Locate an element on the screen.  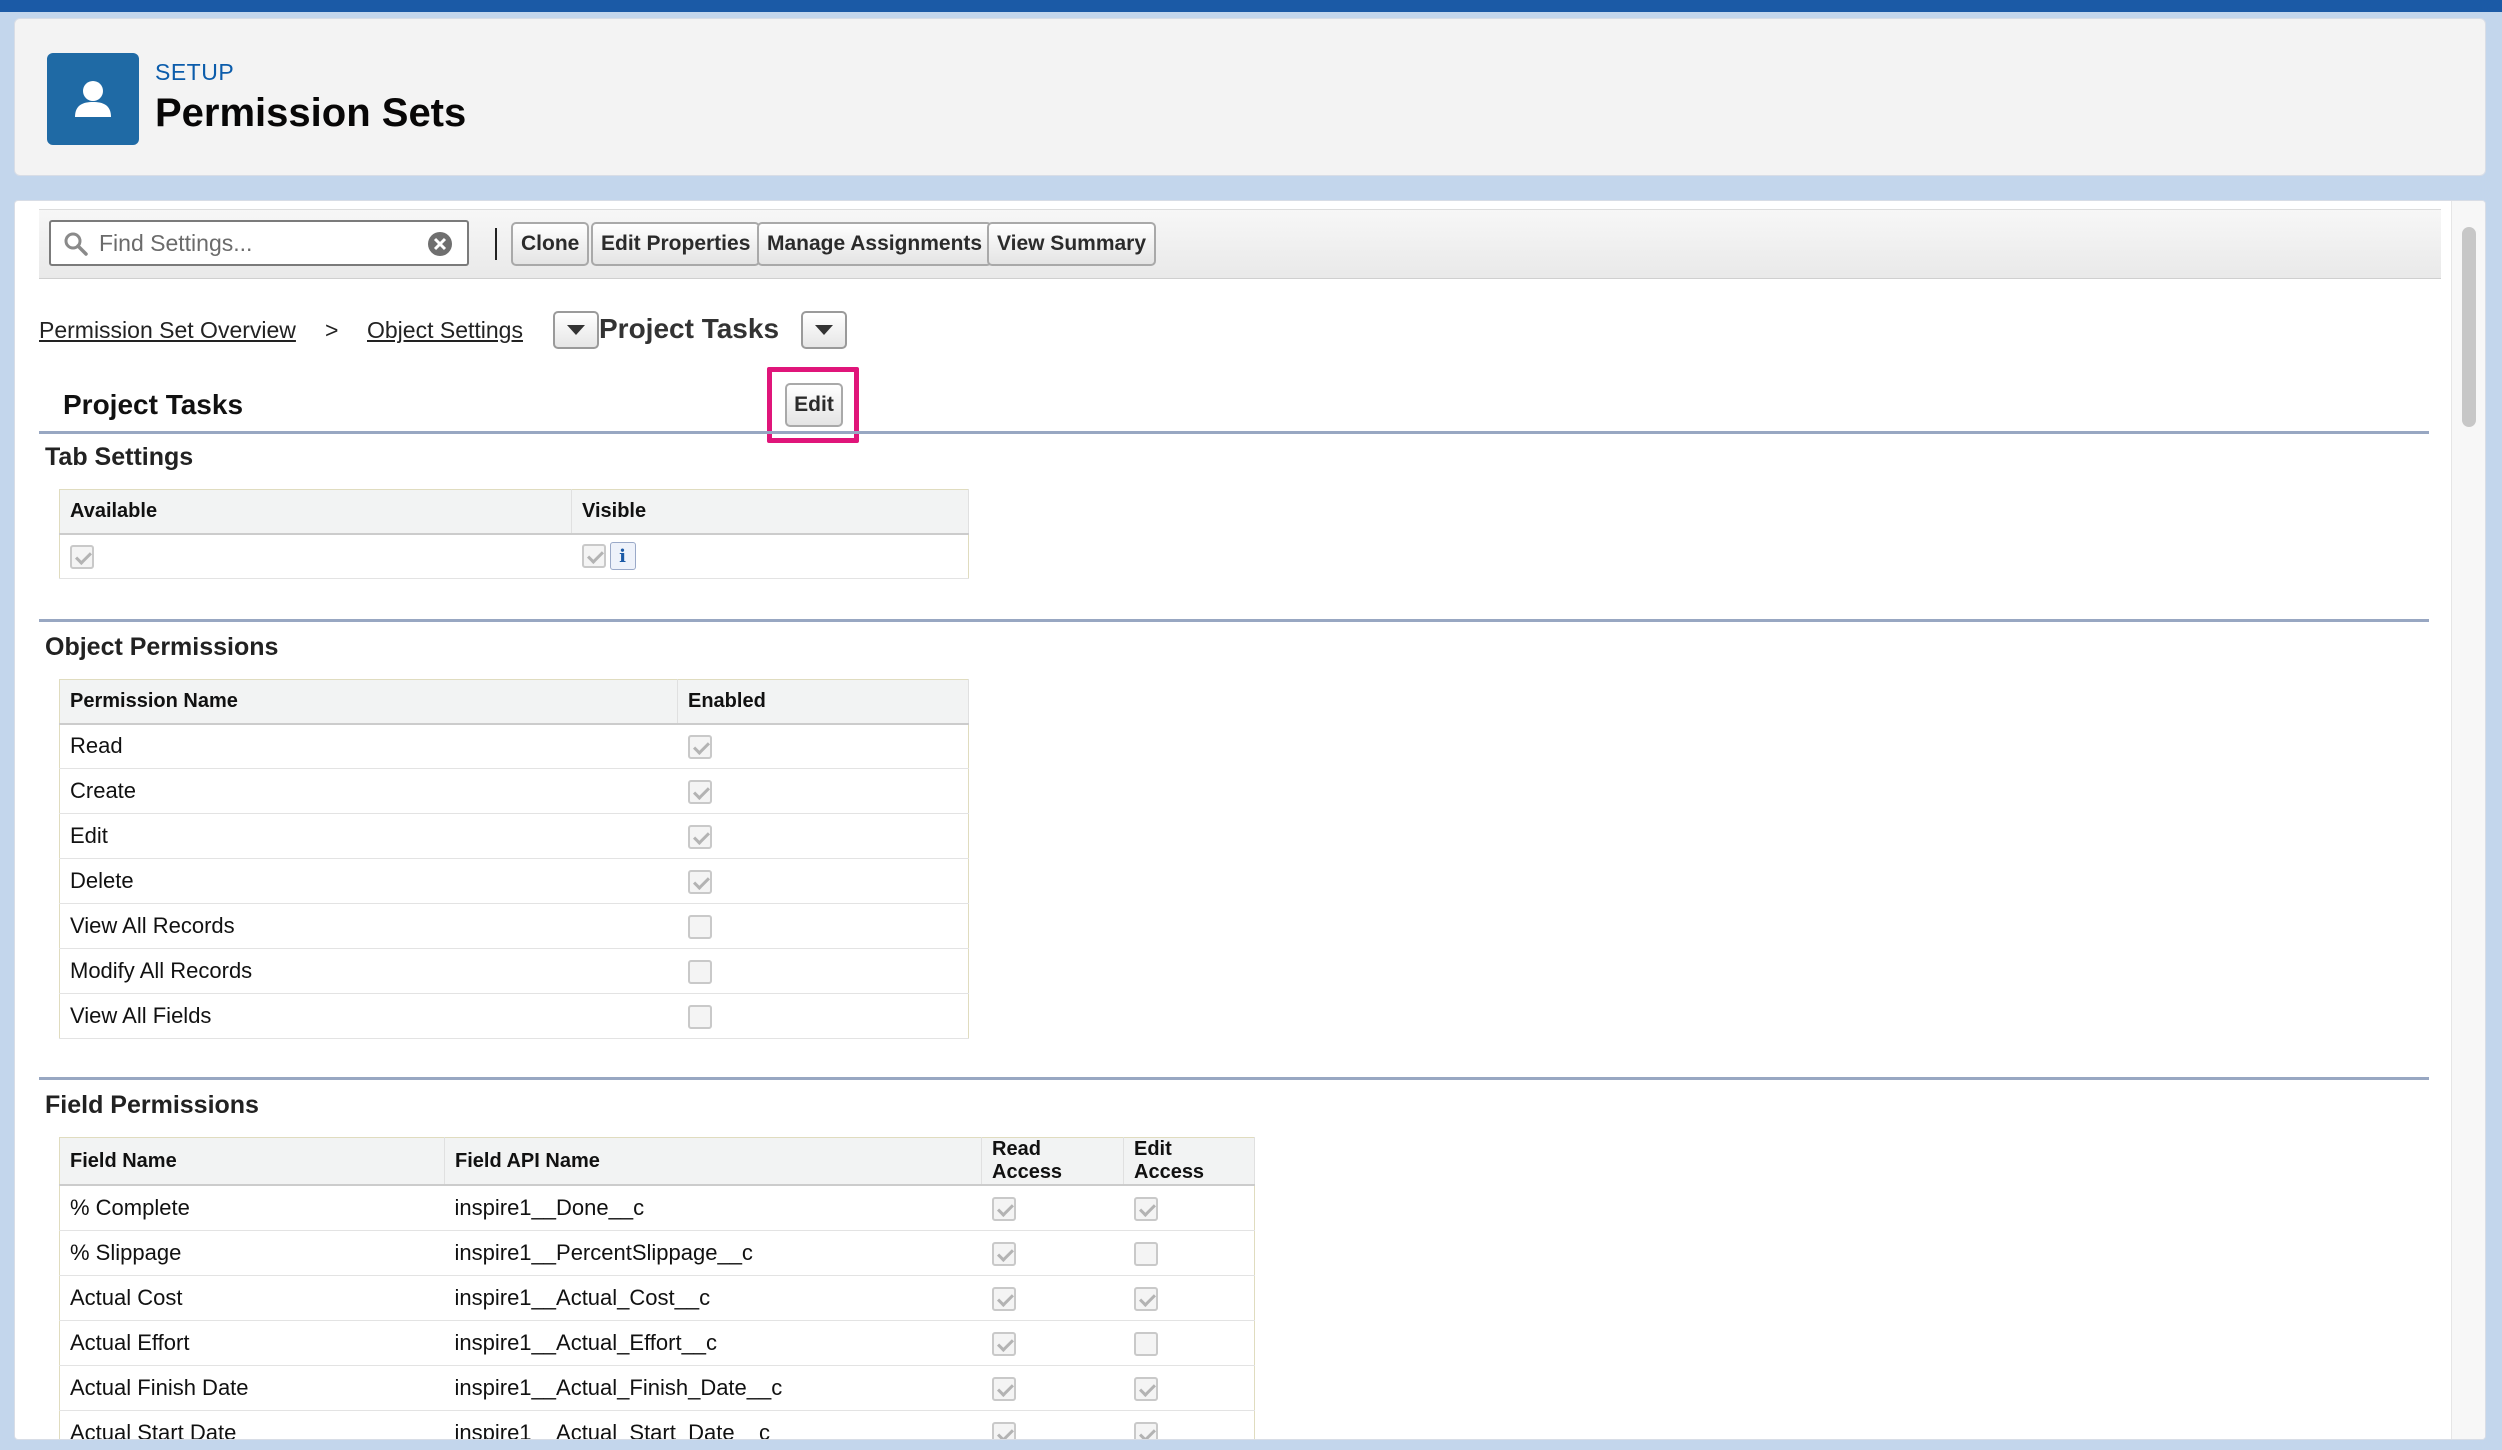
table-row: View All Fields is located at coordinates (514, 1016).